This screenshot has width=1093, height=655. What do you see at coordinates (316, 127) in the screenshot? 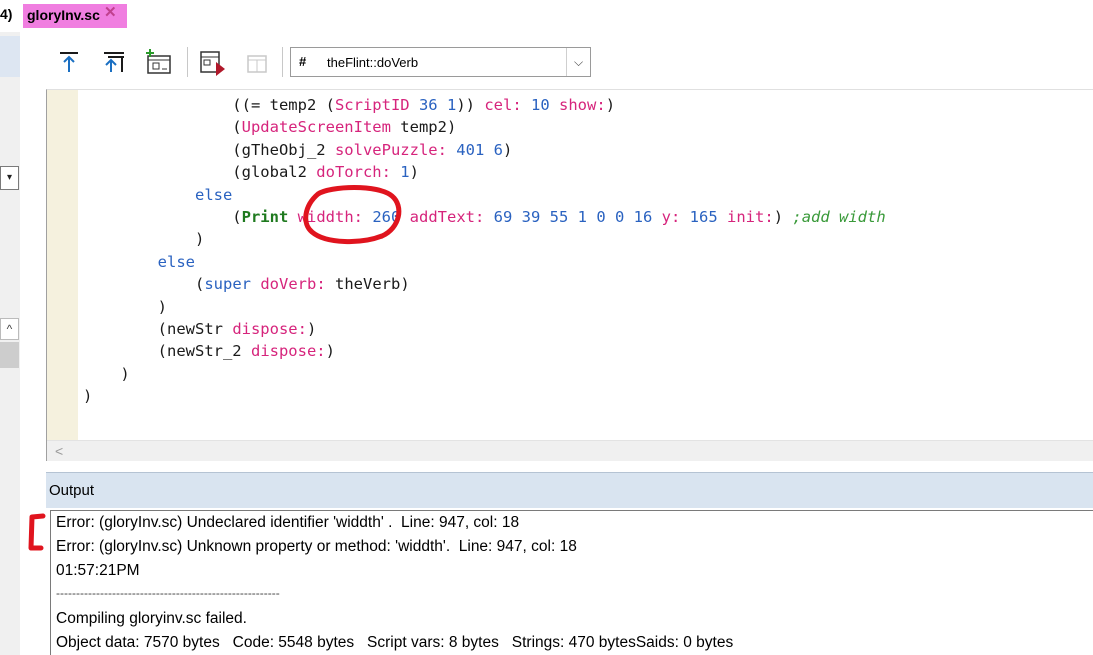
I see `code-token: UpdateScreenItem` at bounding box center [316, 127].